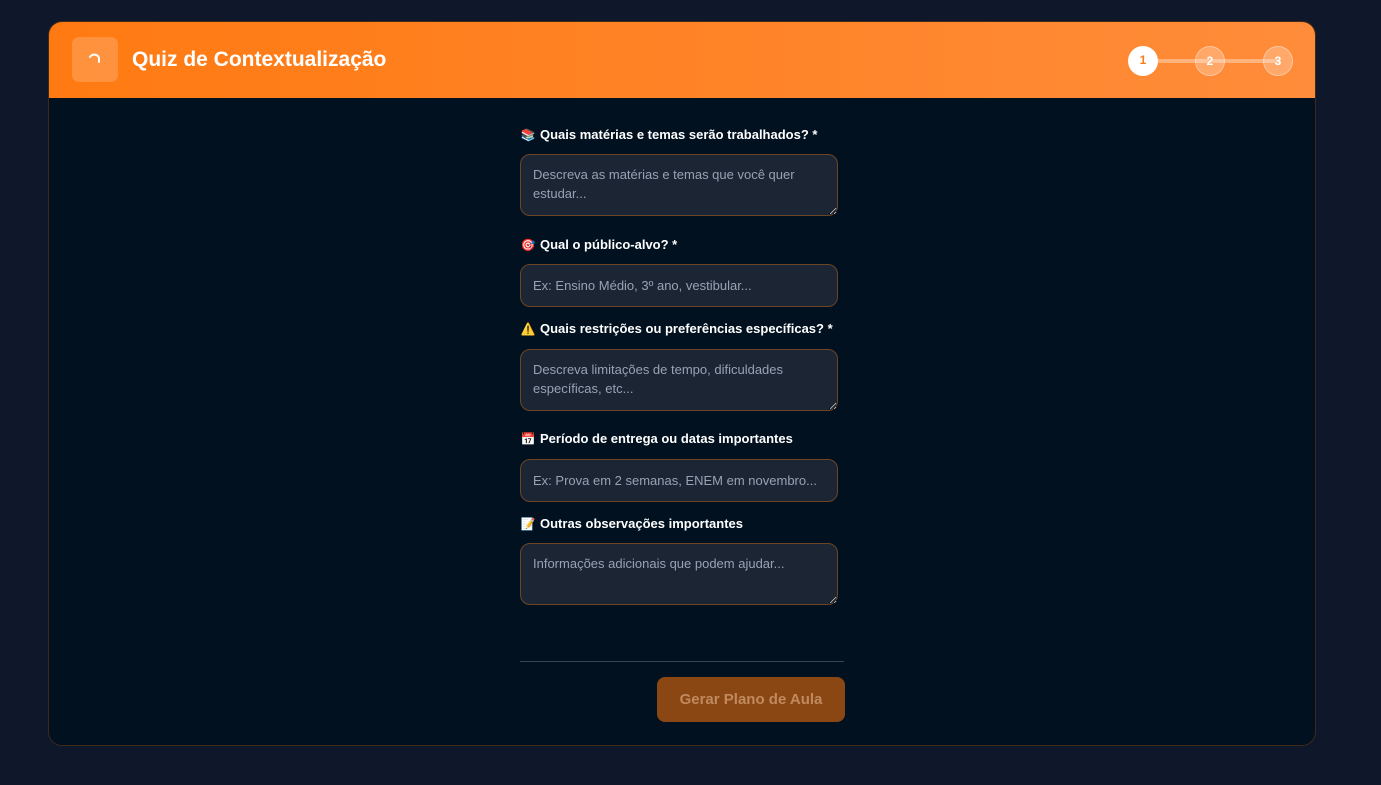  I want to click on subjects-textarea, so click(679, 185).